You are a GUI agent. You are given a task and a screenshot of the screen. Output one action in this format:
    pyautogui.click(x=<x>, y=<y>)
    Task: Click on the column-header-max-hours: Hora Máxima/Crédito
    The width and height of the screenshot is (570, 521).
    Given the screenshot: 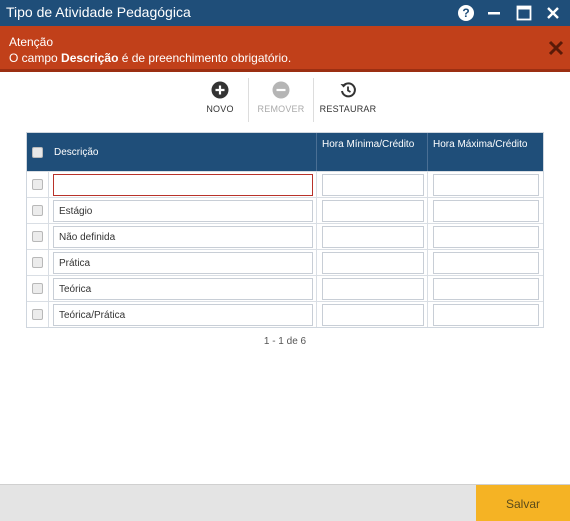 What is the action you would take?
    pyautogui.click(x=480, y=144)
    